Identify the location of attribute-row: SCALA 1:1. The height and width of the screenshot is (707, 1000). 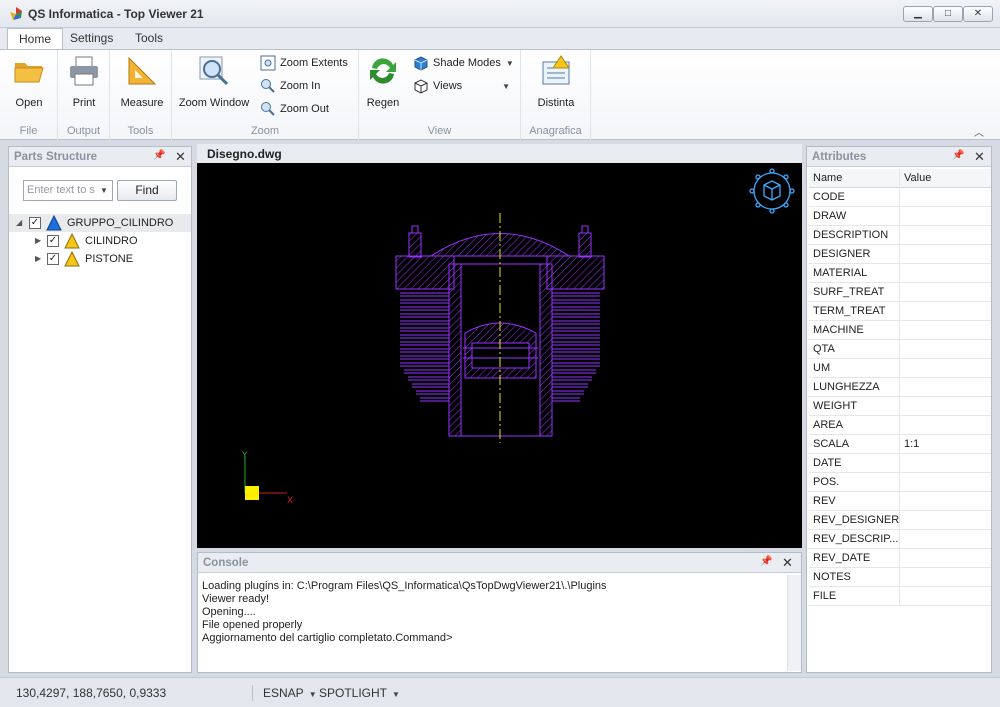
(900, 444).